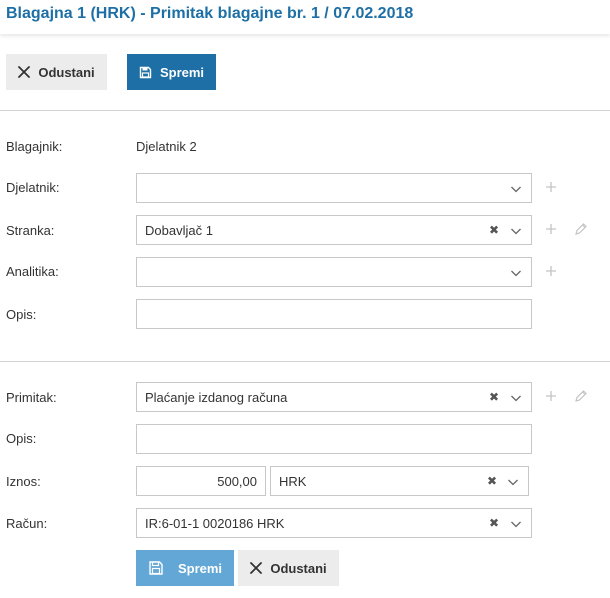  I want to click on save-button: Spremi, so click(171, 72).